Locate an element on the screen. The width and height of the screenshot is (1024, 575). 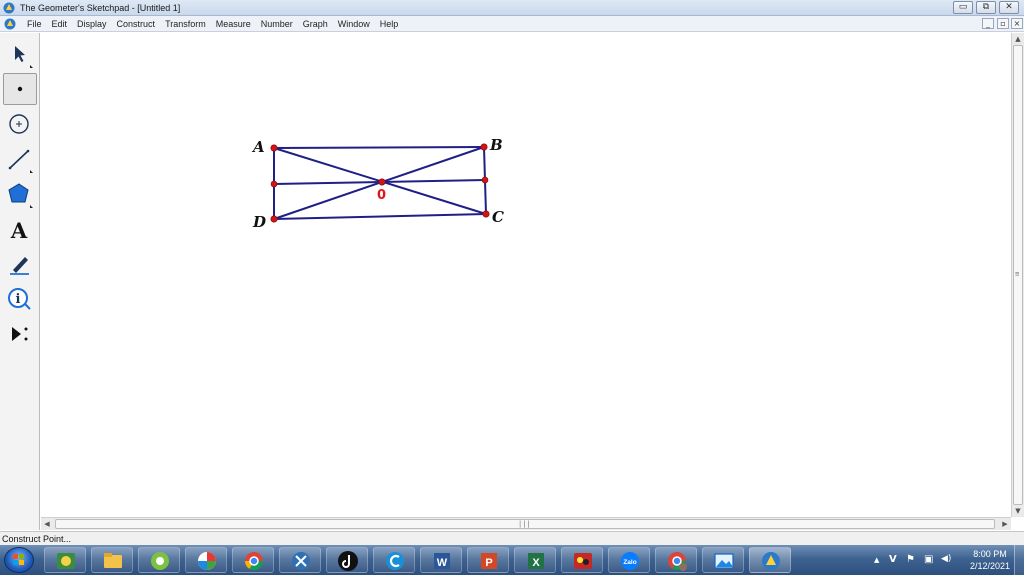
point-d is located at coordinates (274, 219).